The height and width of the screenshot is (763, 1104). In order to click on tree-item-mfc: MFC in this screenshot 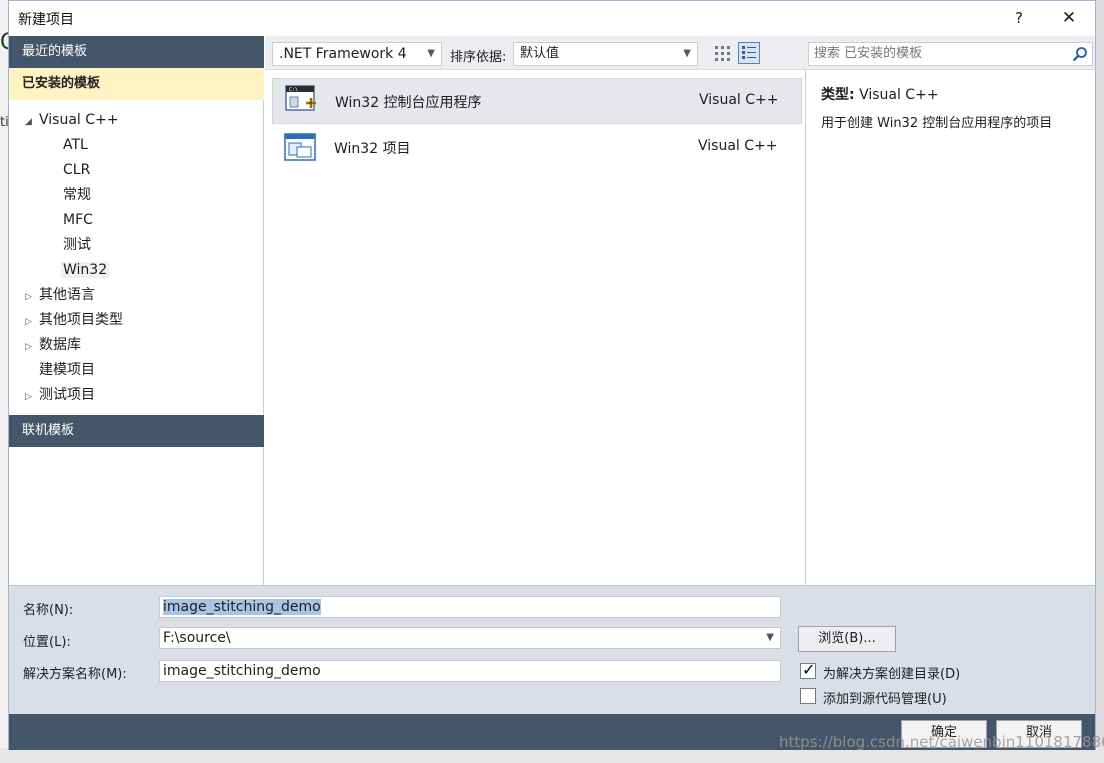, I will do `click(78, 220)`.